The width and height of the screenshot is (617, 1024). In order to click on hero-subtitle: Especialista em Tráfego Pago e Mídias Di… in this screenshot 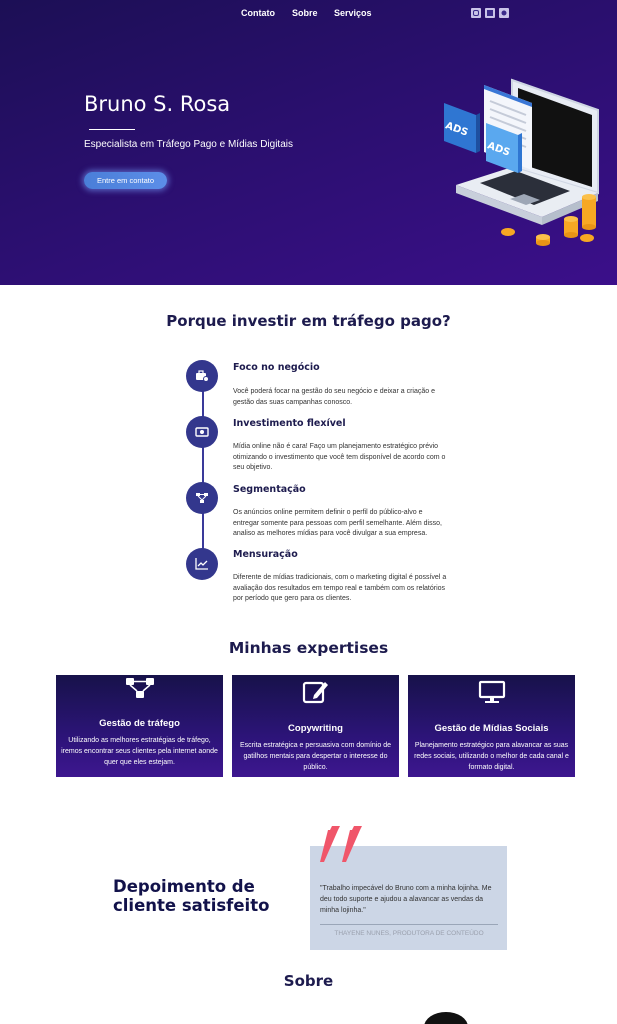, I will do `click(188, 144)`.